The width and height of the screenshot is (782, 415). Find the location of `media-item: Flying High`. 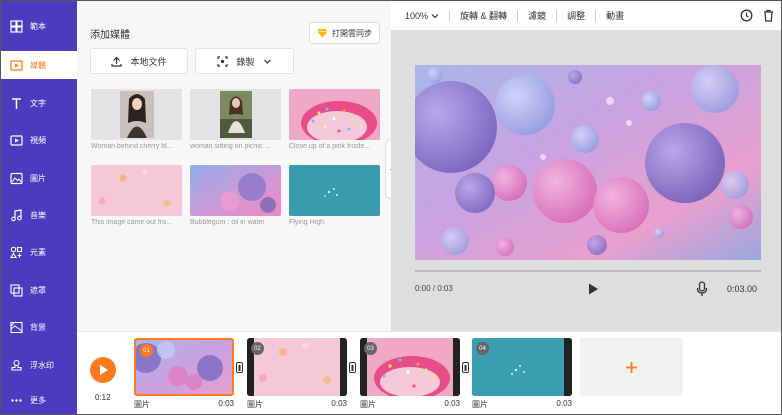

media-item: Flying High is located at coordinates (334, 195).